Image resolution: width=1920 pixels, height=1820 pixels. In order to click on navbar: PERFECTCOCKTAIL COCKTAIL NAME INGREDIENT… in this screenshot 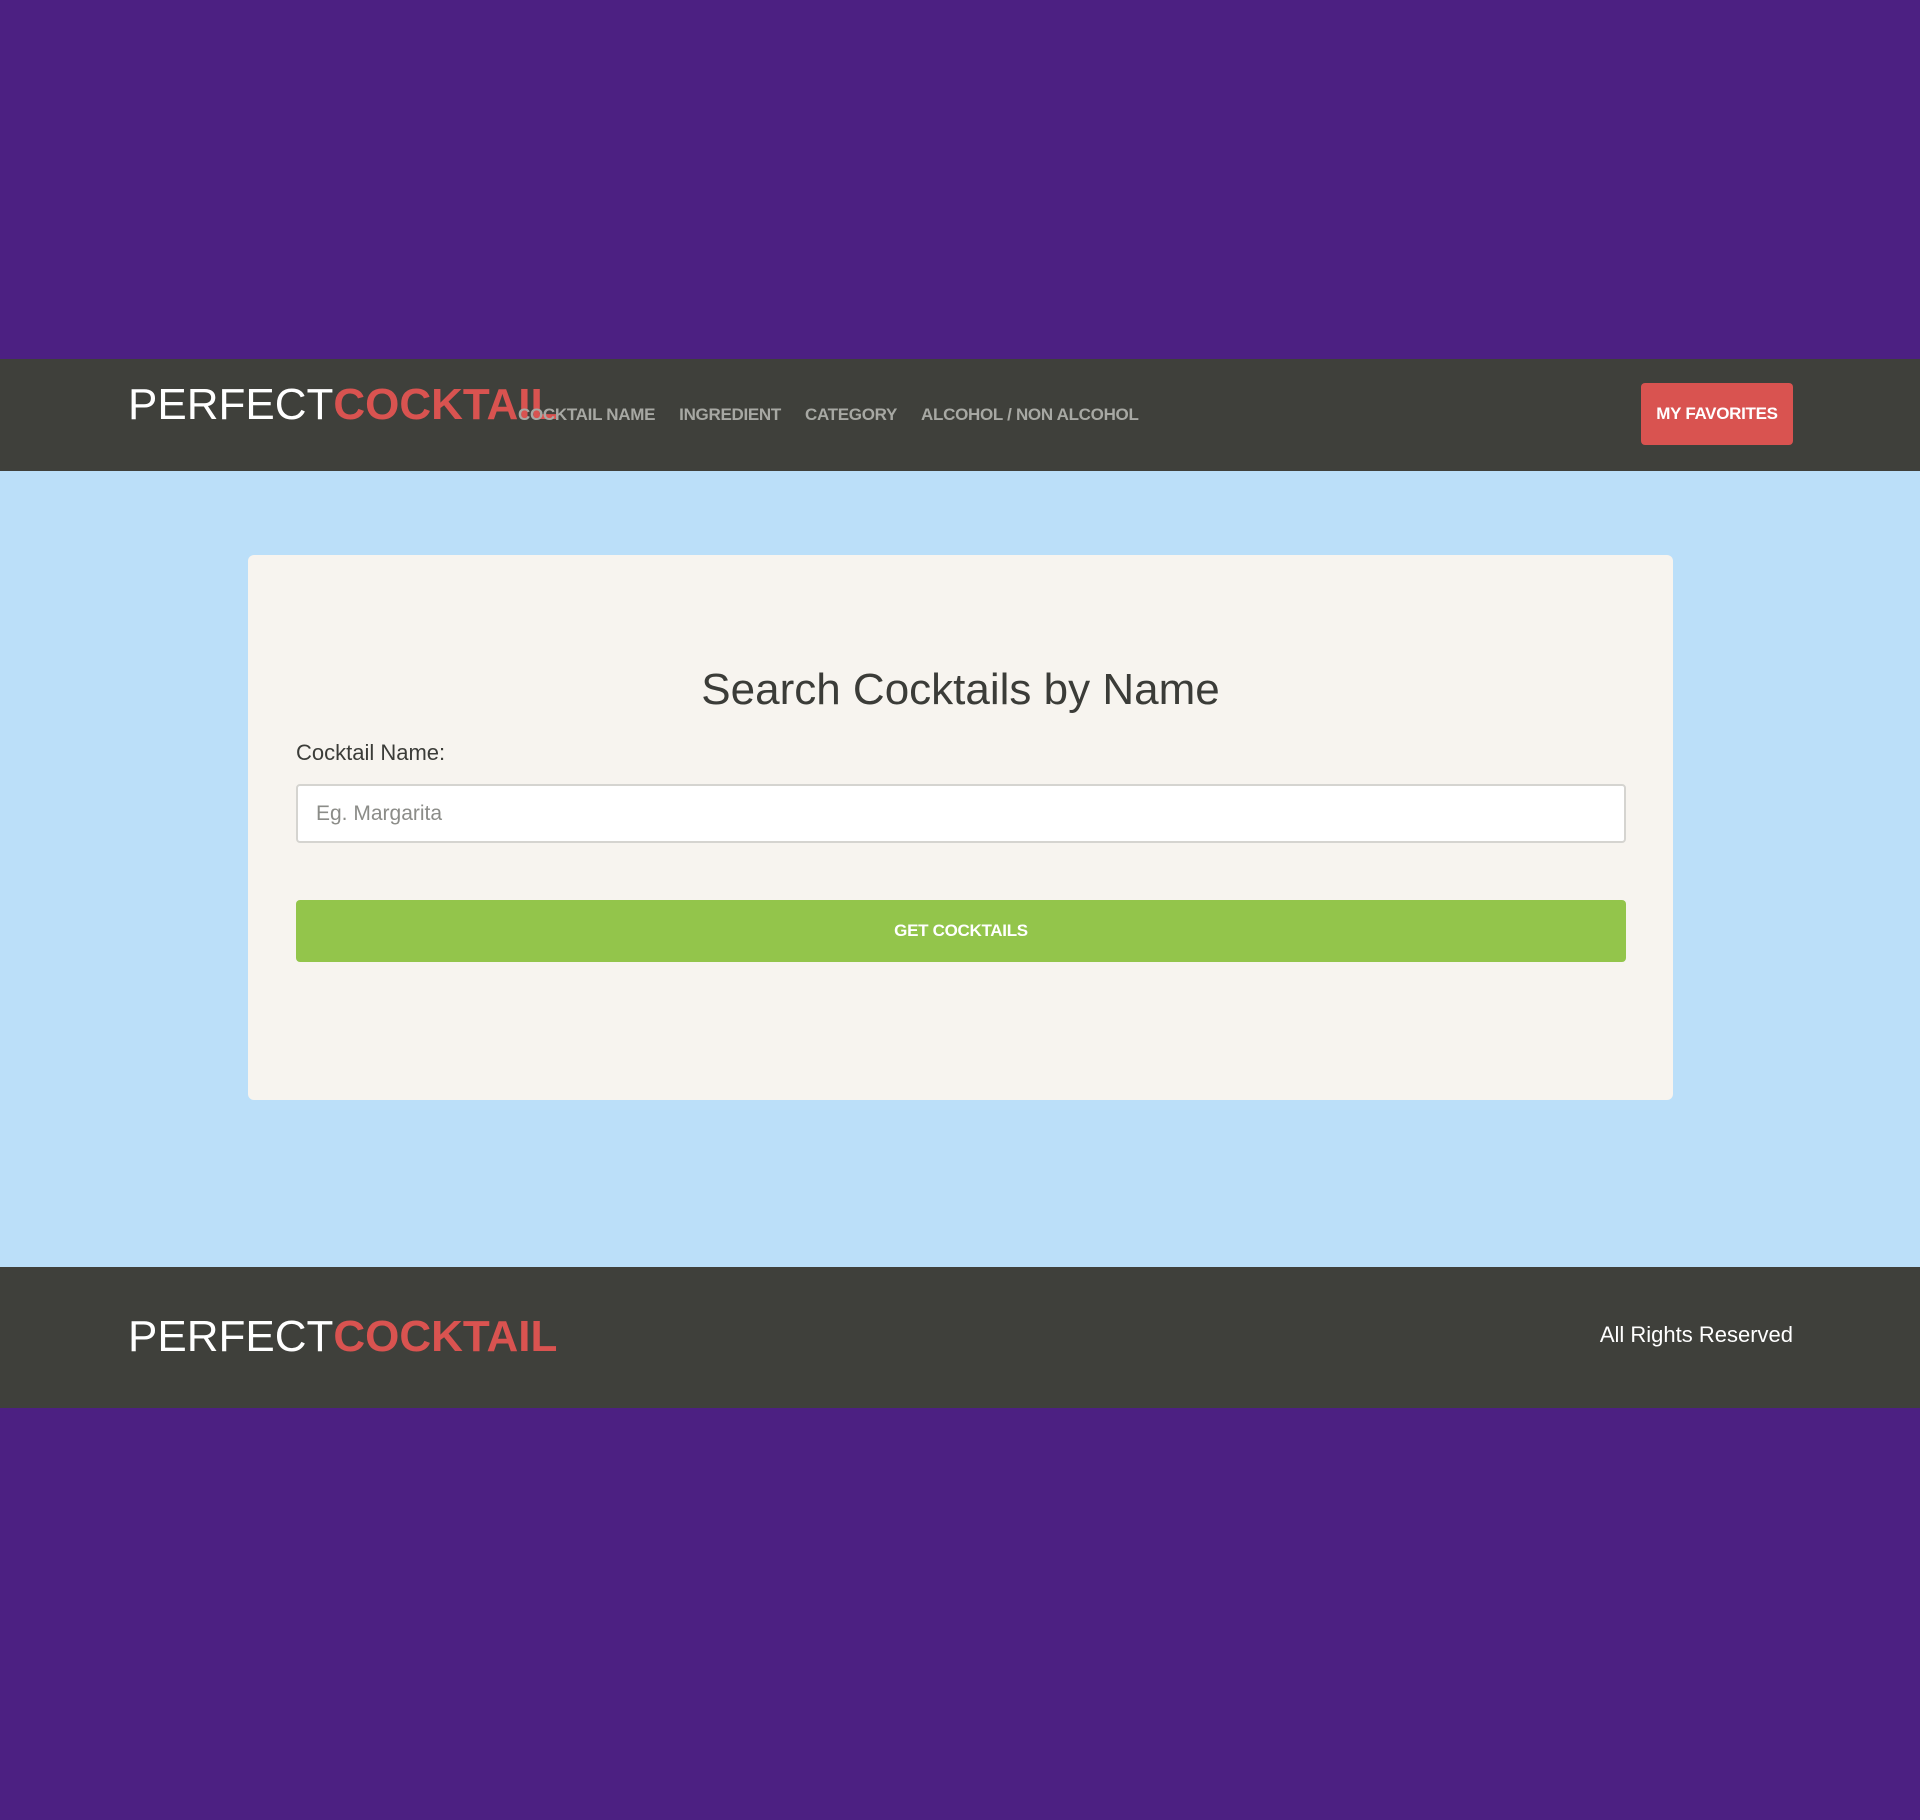, I will do `click(960, 415)`.